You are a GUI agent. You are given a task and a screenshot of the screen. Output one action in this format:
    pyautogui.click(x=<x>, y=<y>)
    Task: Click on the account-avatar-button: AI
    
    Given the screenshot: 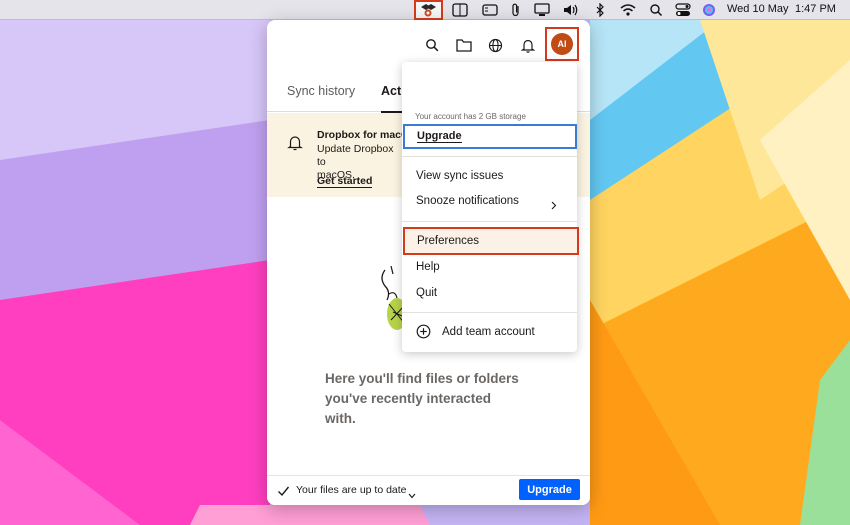 What is the action you would take?
    pyautogui.click(x=562, y=44)
    